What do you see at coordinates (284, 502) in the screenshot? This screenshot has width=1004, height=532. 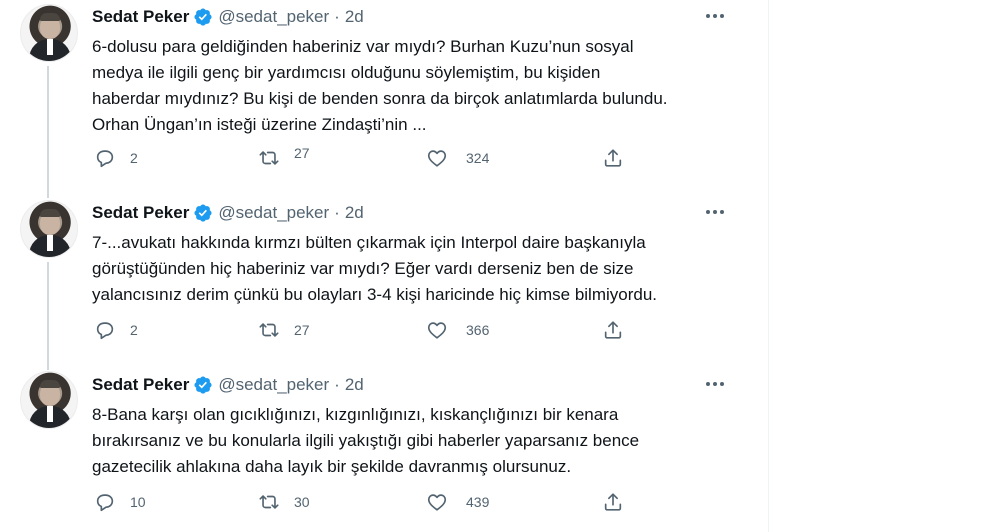 I see `retweet-button: 30` at bounding box center [284, 502].